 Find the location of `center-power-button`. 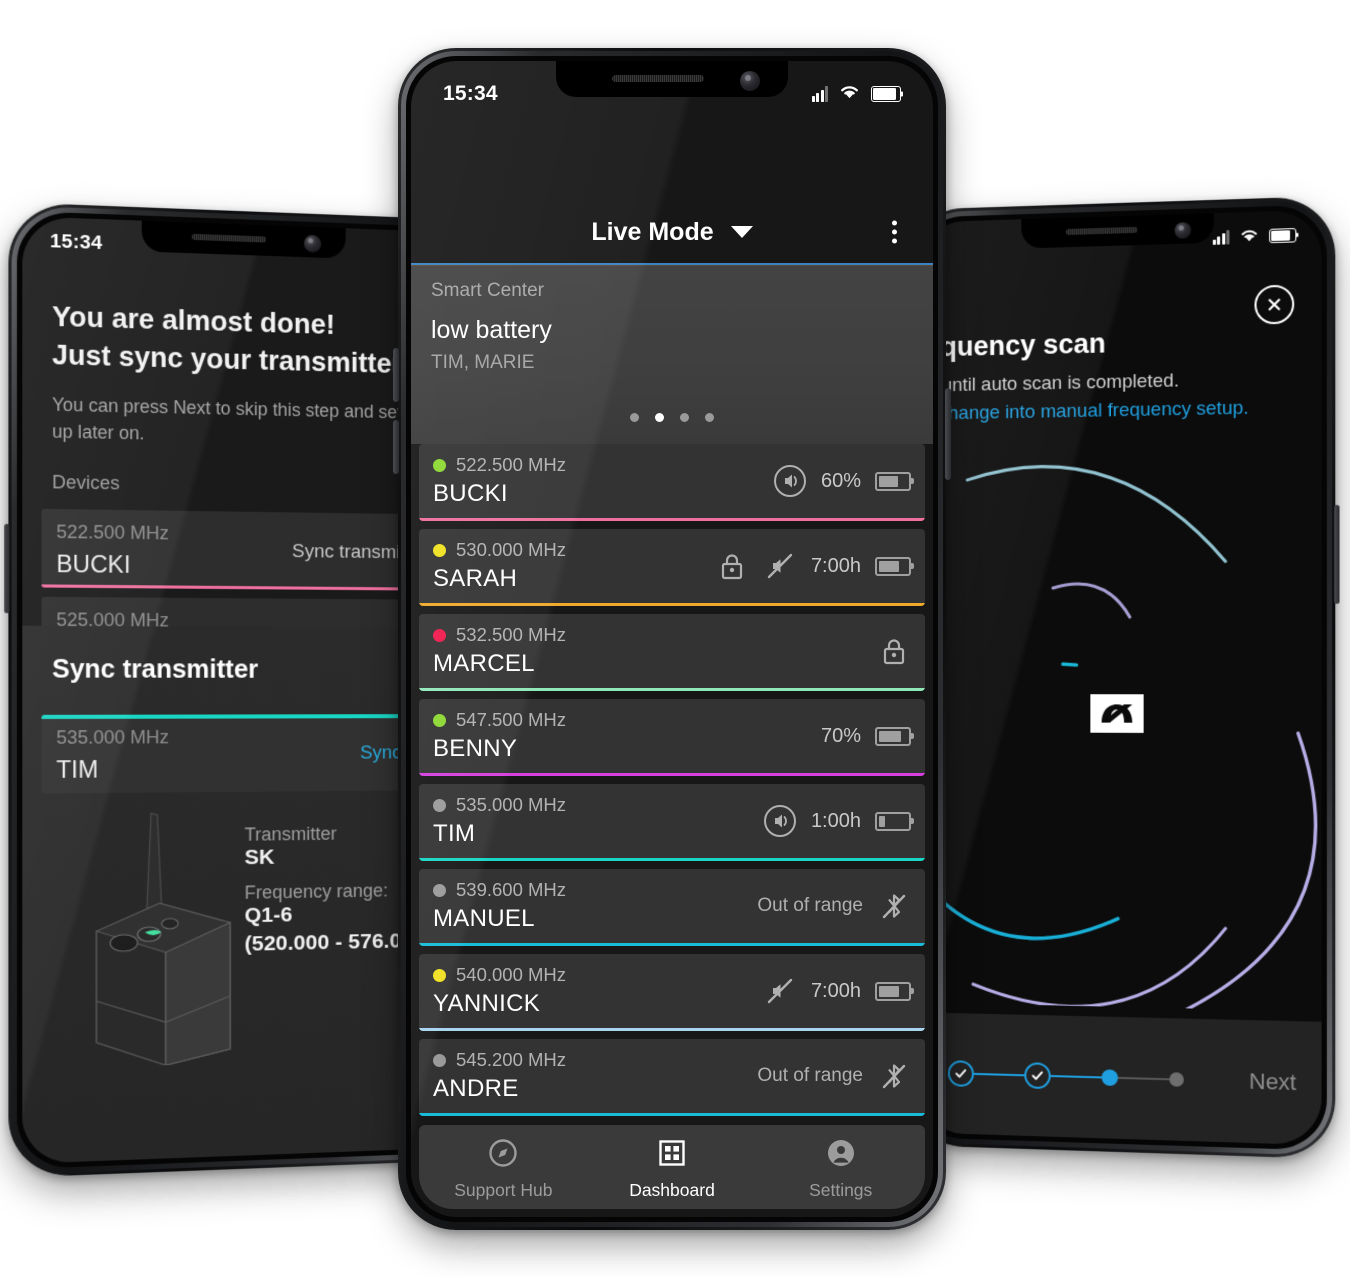

center-power-button is located at coordinates (948, 434).